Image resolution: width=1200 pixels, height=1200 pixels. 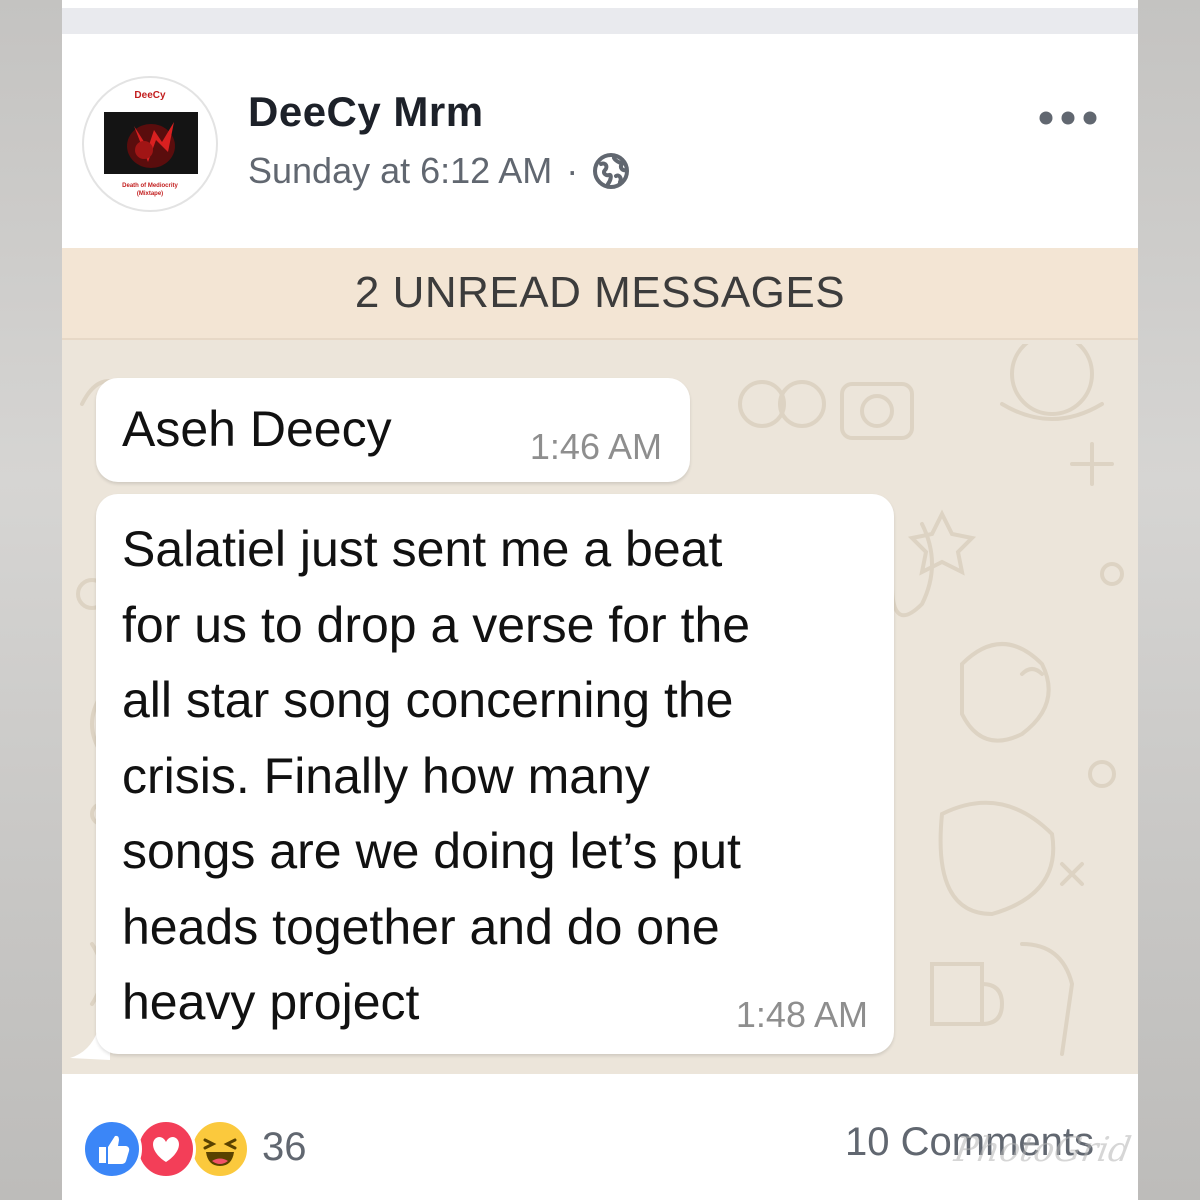 What do you see at coordinates (32, 600) in the screenshot?
I see `blurred-left-border` at bounding box center [32, 600].